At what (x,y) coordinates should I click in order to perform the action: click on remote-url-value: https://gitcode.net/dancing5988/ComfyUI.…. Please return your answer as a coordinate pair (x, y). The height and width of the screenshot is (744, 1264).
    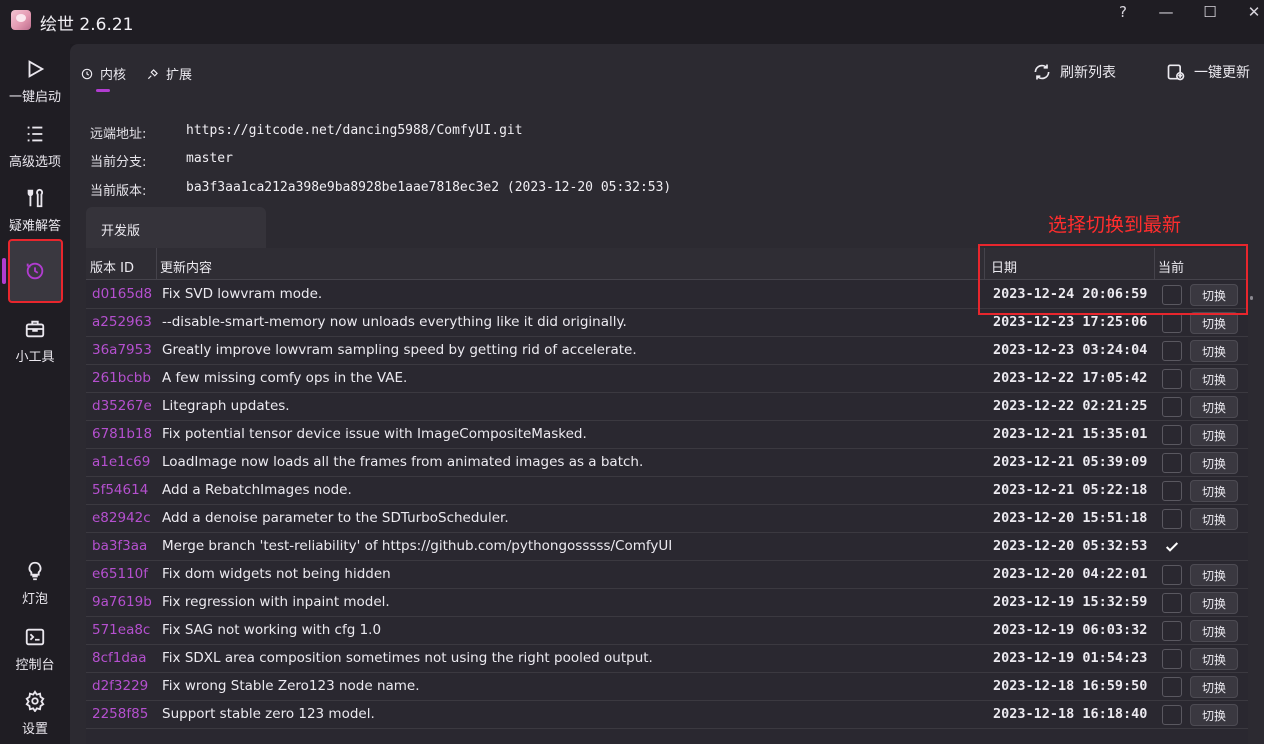
    Looking at the image, I should click on (354, 130).